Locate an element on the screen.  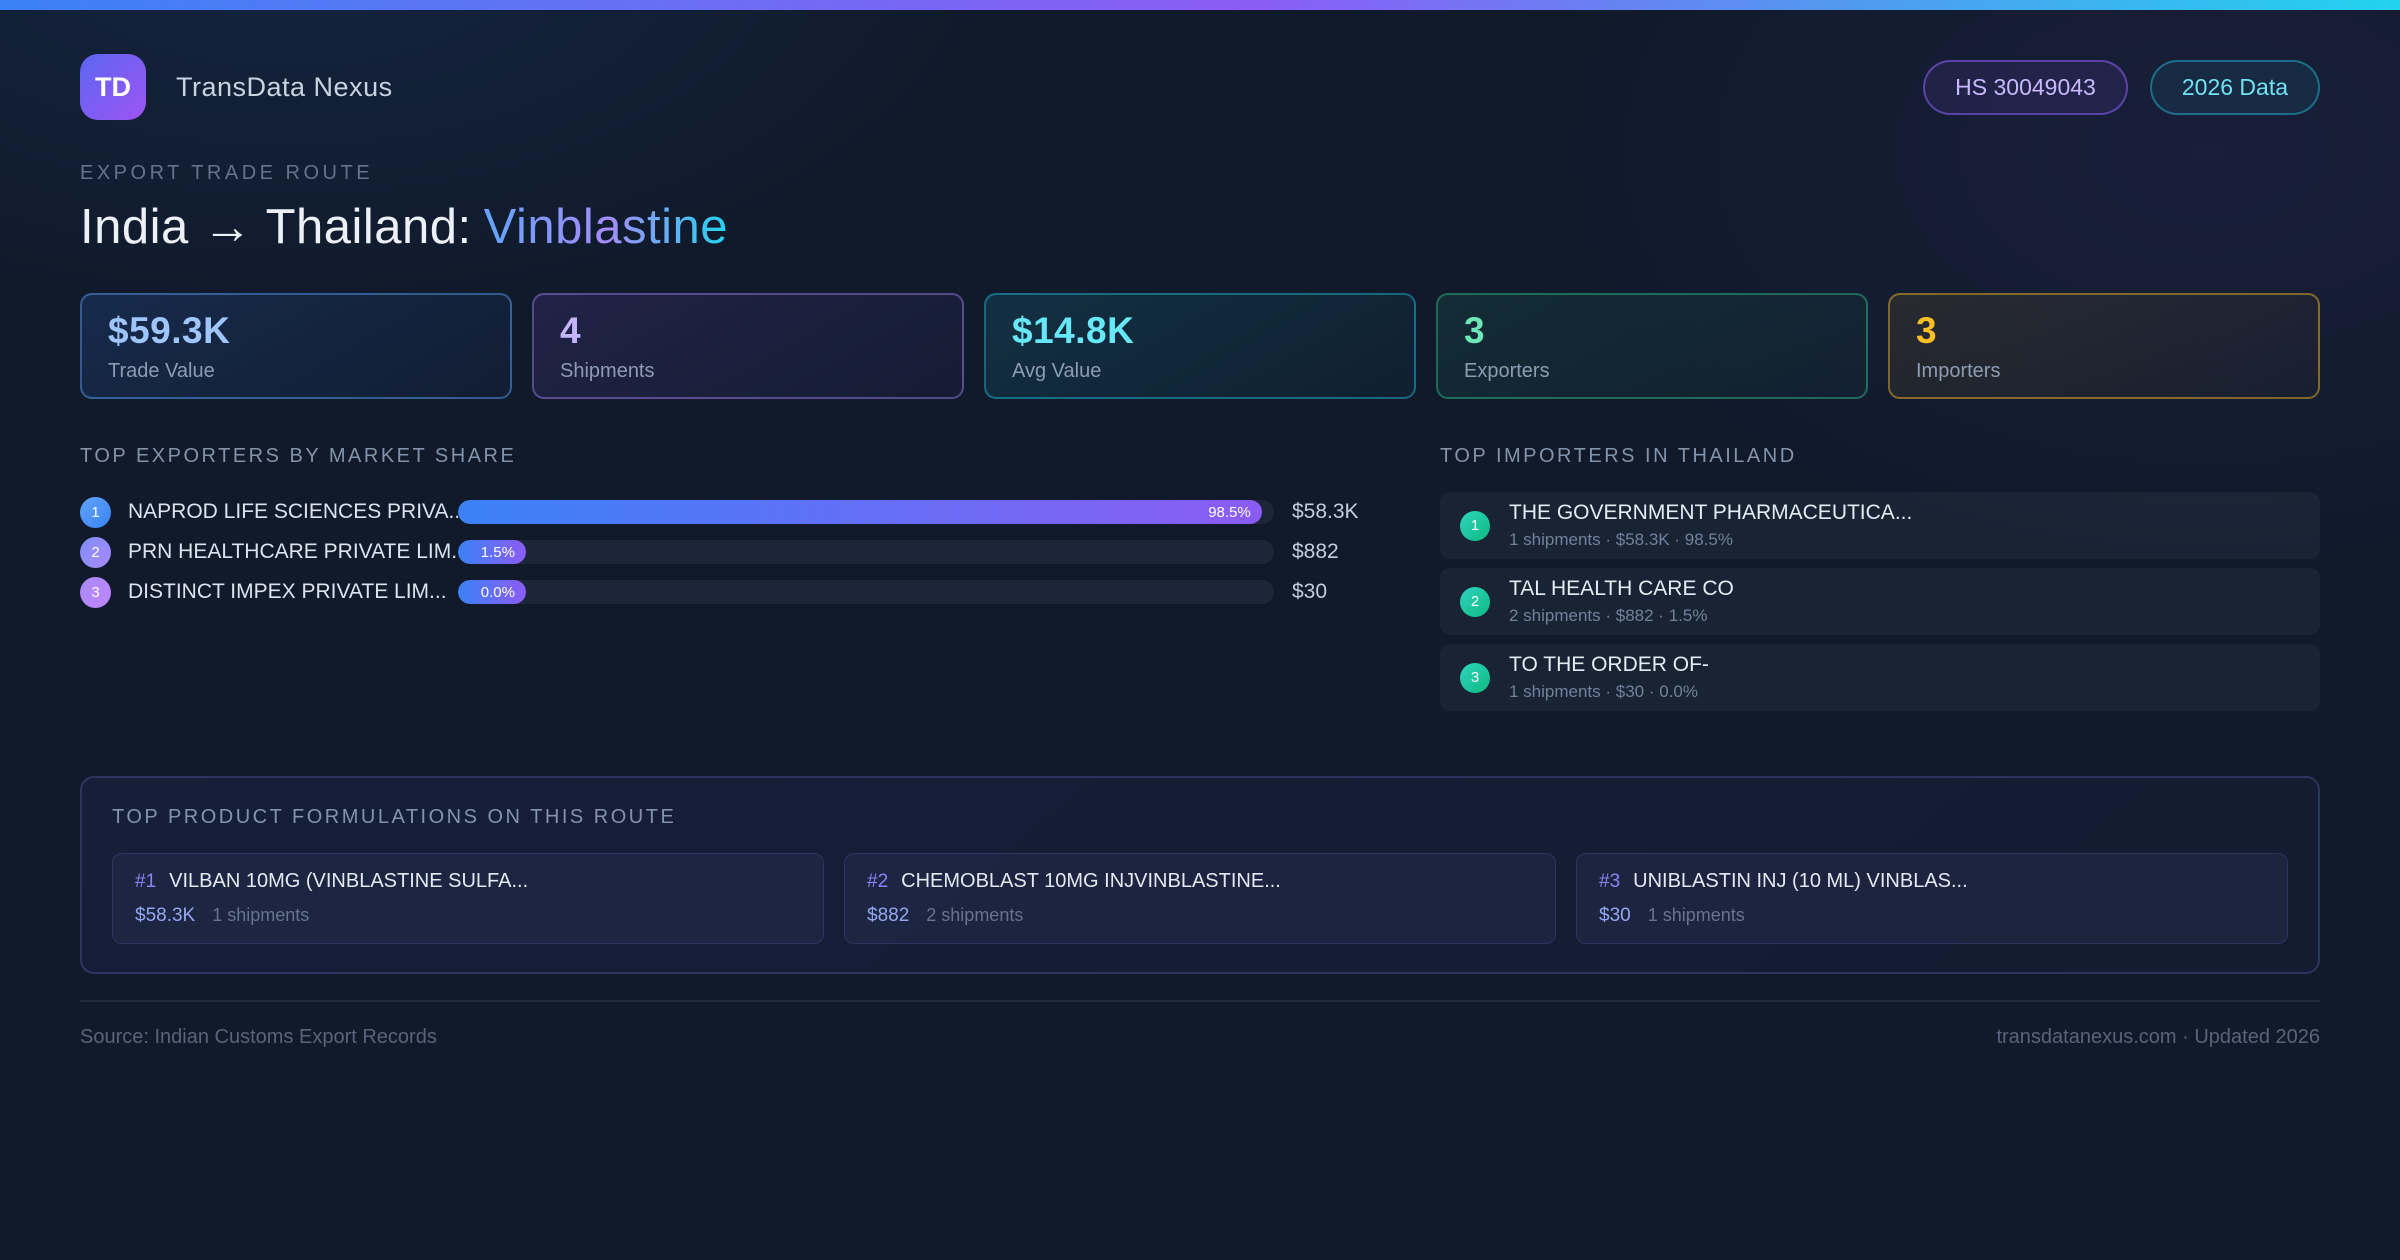
stat-label: Exporters is located at coordinates (1507, 370).